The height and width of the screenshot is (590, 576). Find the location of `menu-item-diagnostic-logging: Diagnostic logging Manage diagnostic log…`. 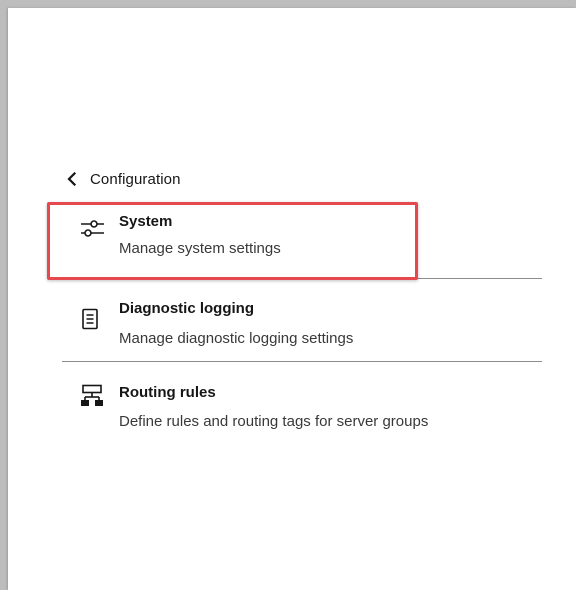

menu-item-diagnostic-logging: Diagnostic logging Manage diagnostic log… is located at coordinates (302, 321).